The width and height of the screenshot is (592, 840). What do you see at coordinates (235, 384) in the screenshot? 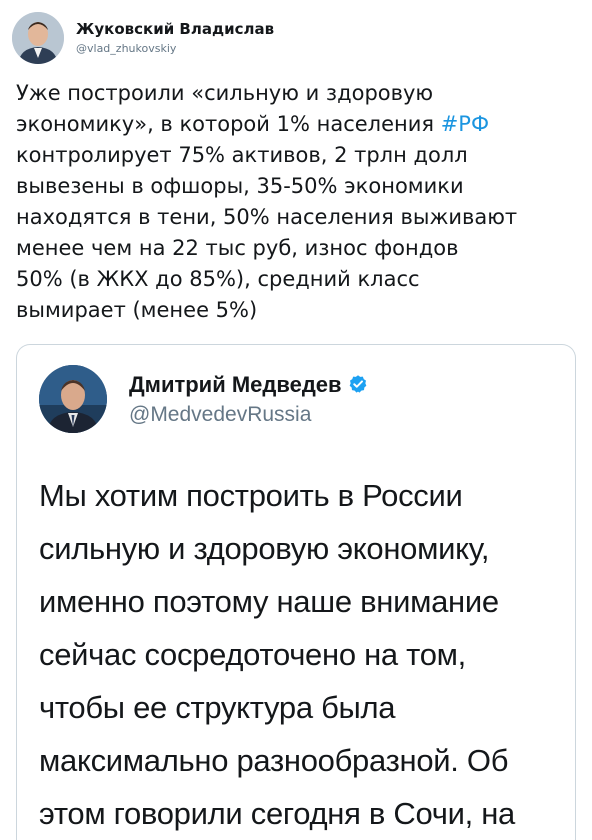
I see `quoted-author-name: Дмитрий Медведев` at bounding box center [235, 384].